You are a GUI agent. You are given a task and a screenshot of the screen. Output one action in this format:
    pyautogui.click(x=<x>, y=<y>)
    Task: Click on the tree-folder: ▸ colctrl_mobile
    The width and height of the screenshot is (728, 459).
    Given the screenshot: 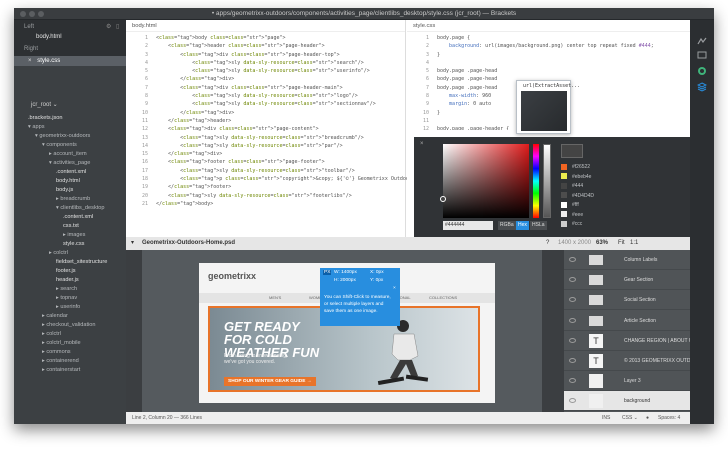 What is the action you would take?
    pyautogui.click(x=61, y=343)
    